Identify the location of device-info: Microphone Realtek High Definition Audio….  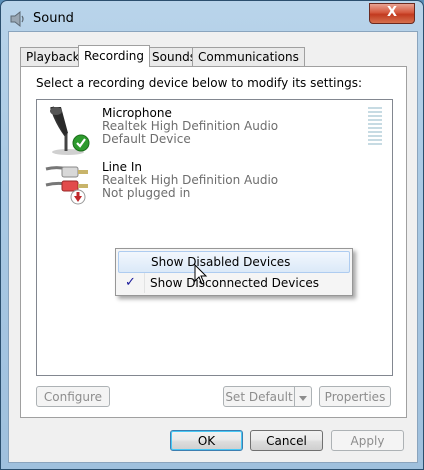
(190, 126).